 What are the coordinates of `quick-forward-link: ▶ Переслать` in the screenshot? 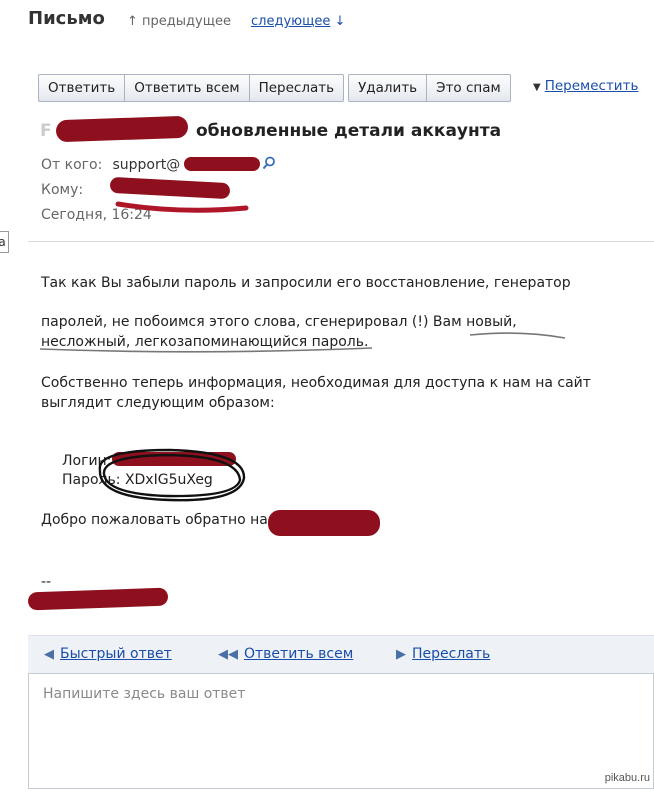 It's located at (443, 654).